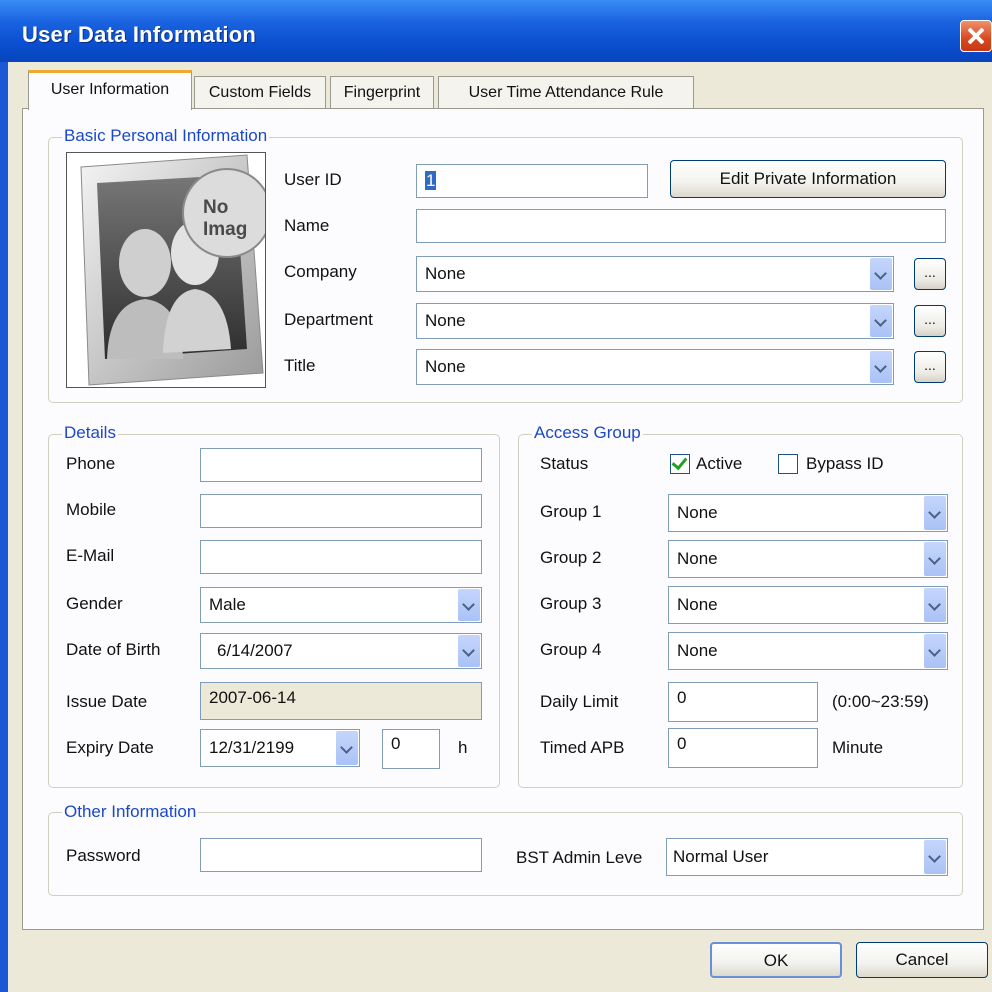 Image resolution: width=992 pixels, height=992 pixels. Describe the element at coordinates (445, 273) in the screenshot. I see `company-value: None` at that location.